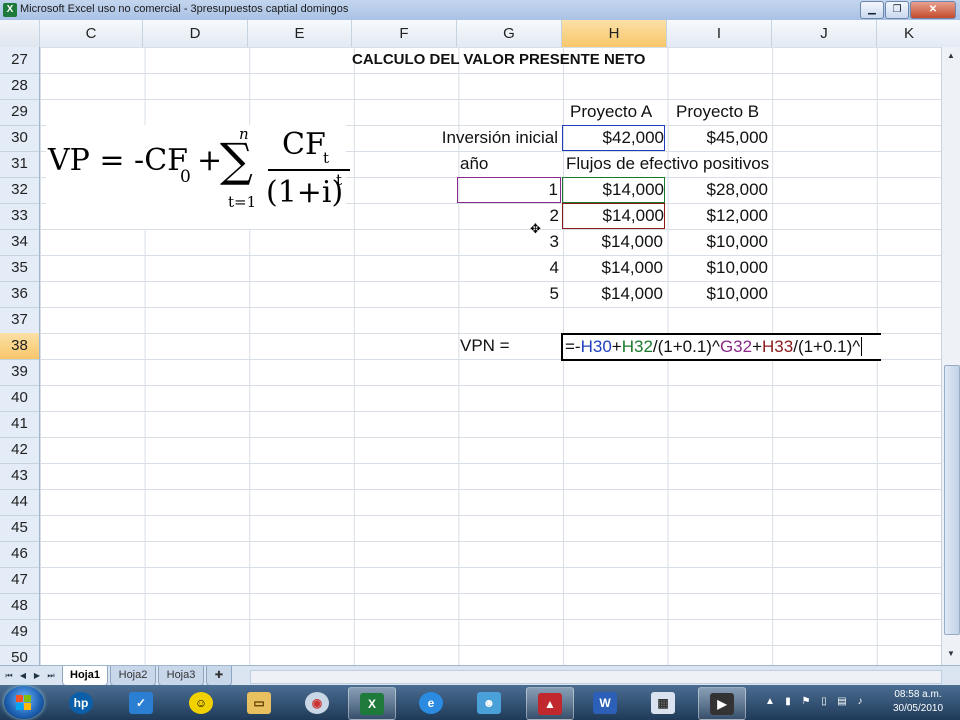 The width and height of the screenshot is (960, 720). Describe the element at coordinates (19, 398) in the screenshot. I see `row-header: 40` at that location.